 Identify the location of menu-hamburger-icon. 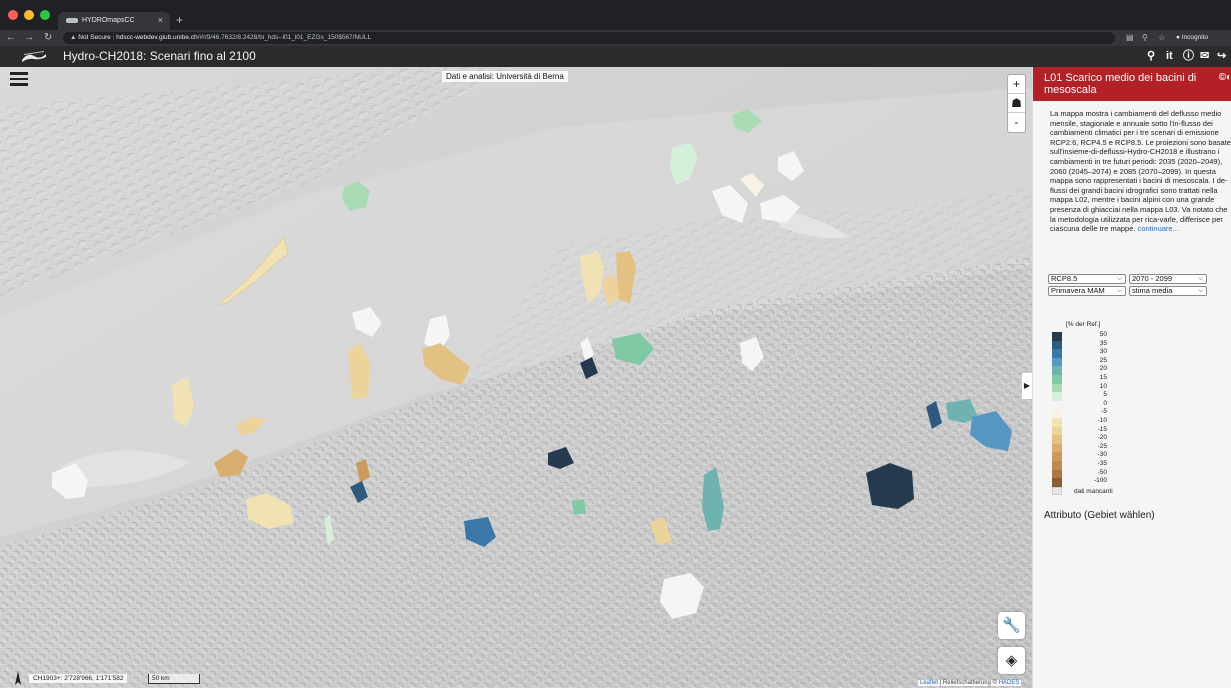
(19, 79).